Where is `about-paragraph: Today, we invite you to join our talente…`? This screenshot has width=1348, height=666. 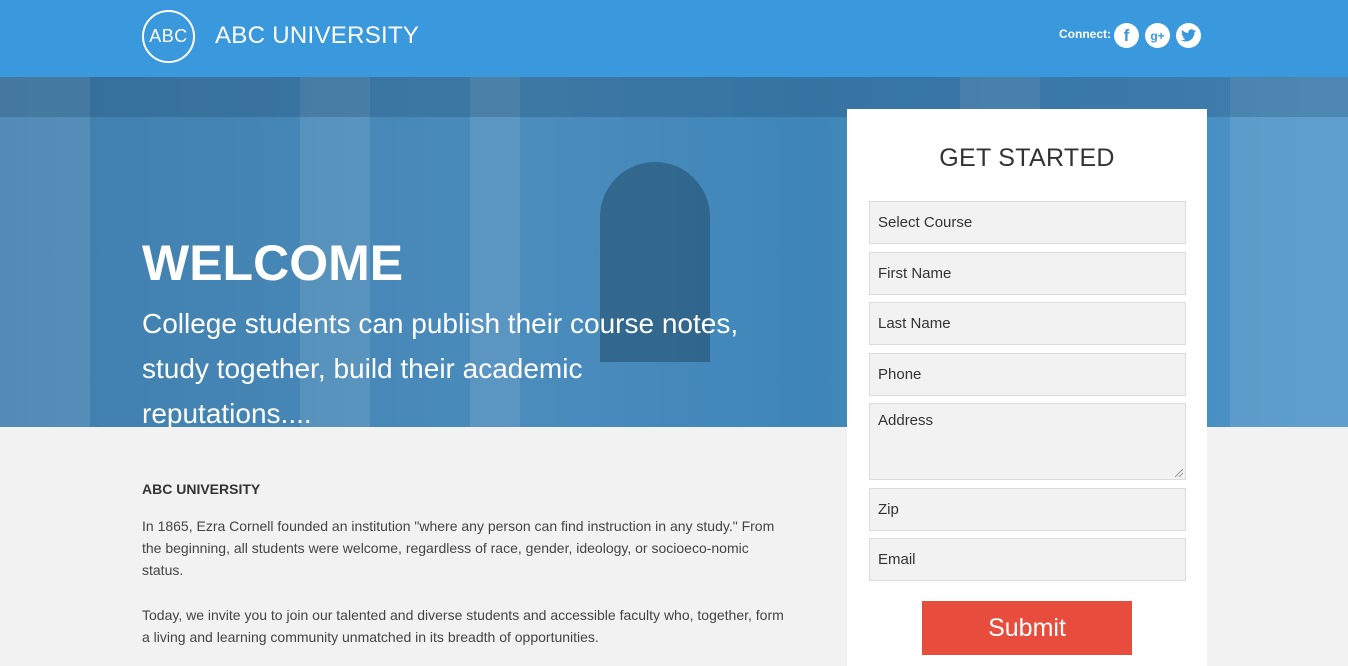 about-paragraph: Today, we invite you to join our talente… is located at coordinates (463, 626).